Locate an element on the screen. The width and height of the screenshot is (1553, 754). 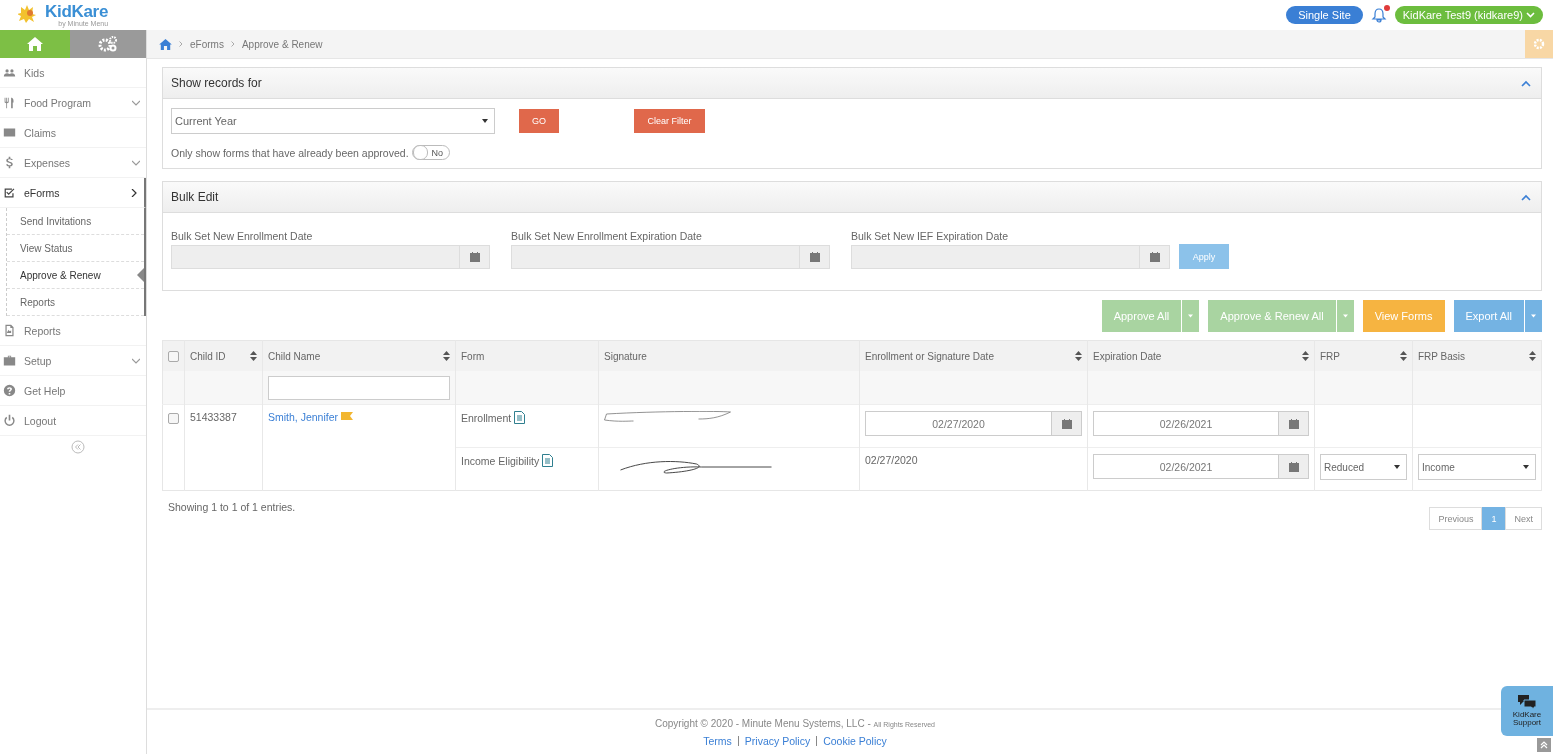
checkbox-icon is located at coordinates (9, 192).